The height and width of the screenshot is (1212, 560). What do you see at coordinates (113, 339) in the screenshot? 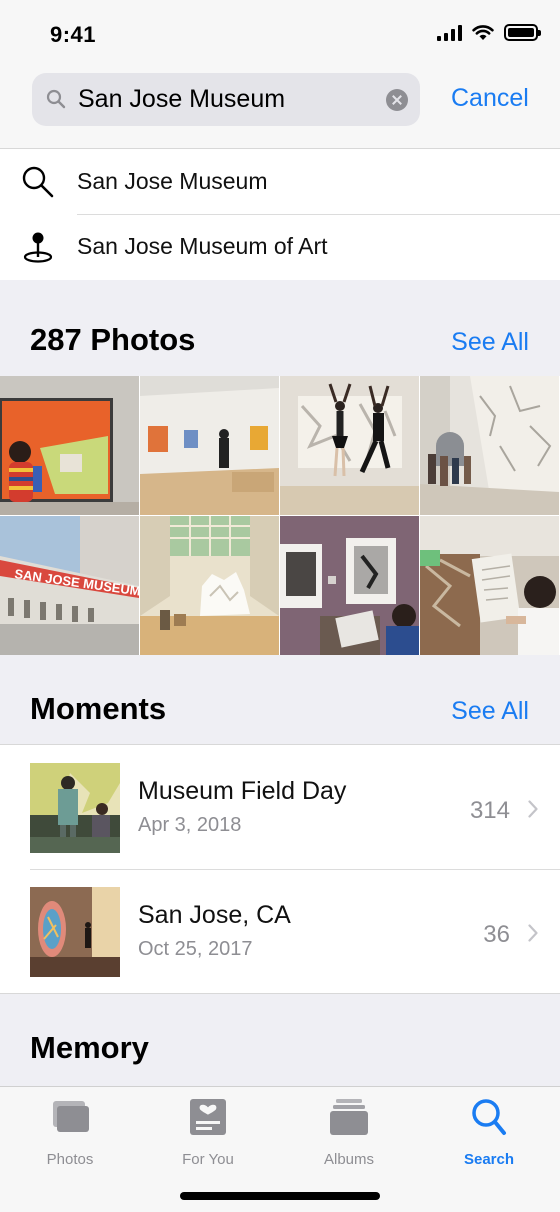
I see `section-title: 287 Photos` at bounding box center [113, 339].